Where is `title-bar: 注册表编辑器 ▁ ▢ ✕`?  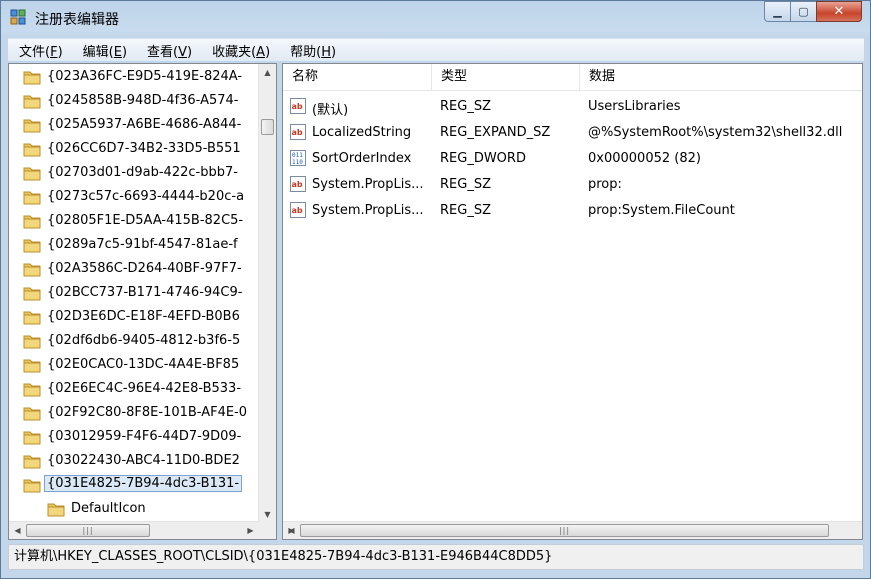 title-bar: 注册表编辑器 ▁ ▢ ✕ is located at coordinates (435, 18).